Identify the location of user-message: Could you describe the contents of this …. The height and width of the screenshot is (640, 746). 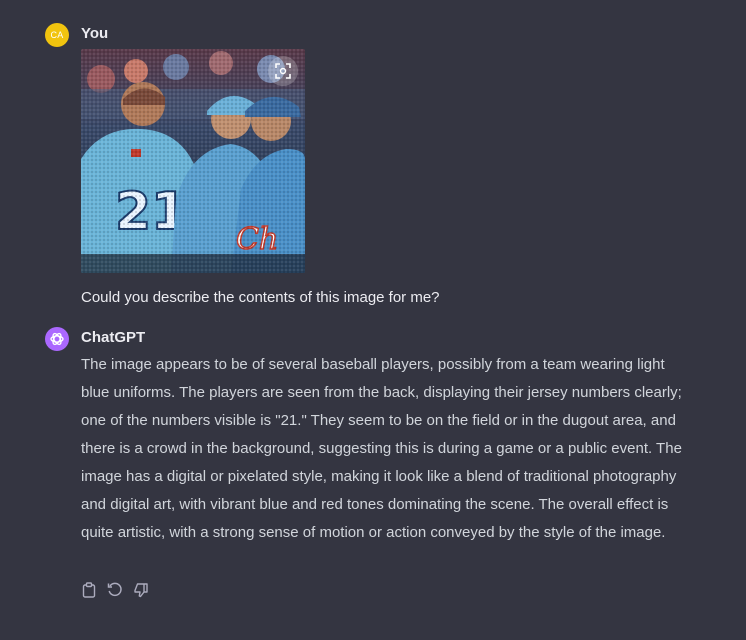
(260, 297).